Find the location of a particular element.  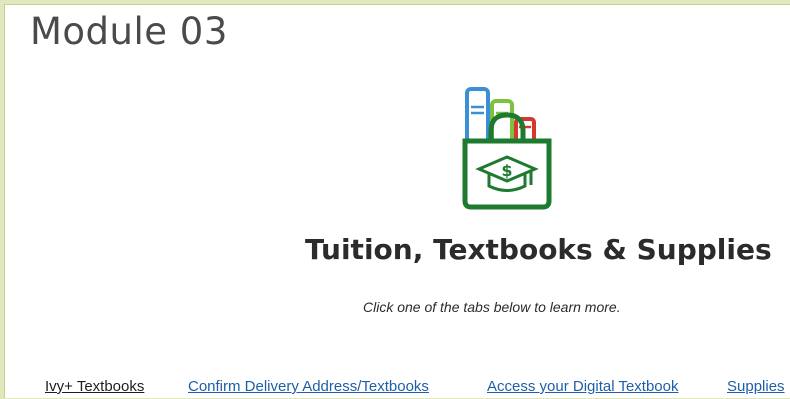

page-title: Tuition, Textbooks & Supplies is located at coordinates (538, 249).